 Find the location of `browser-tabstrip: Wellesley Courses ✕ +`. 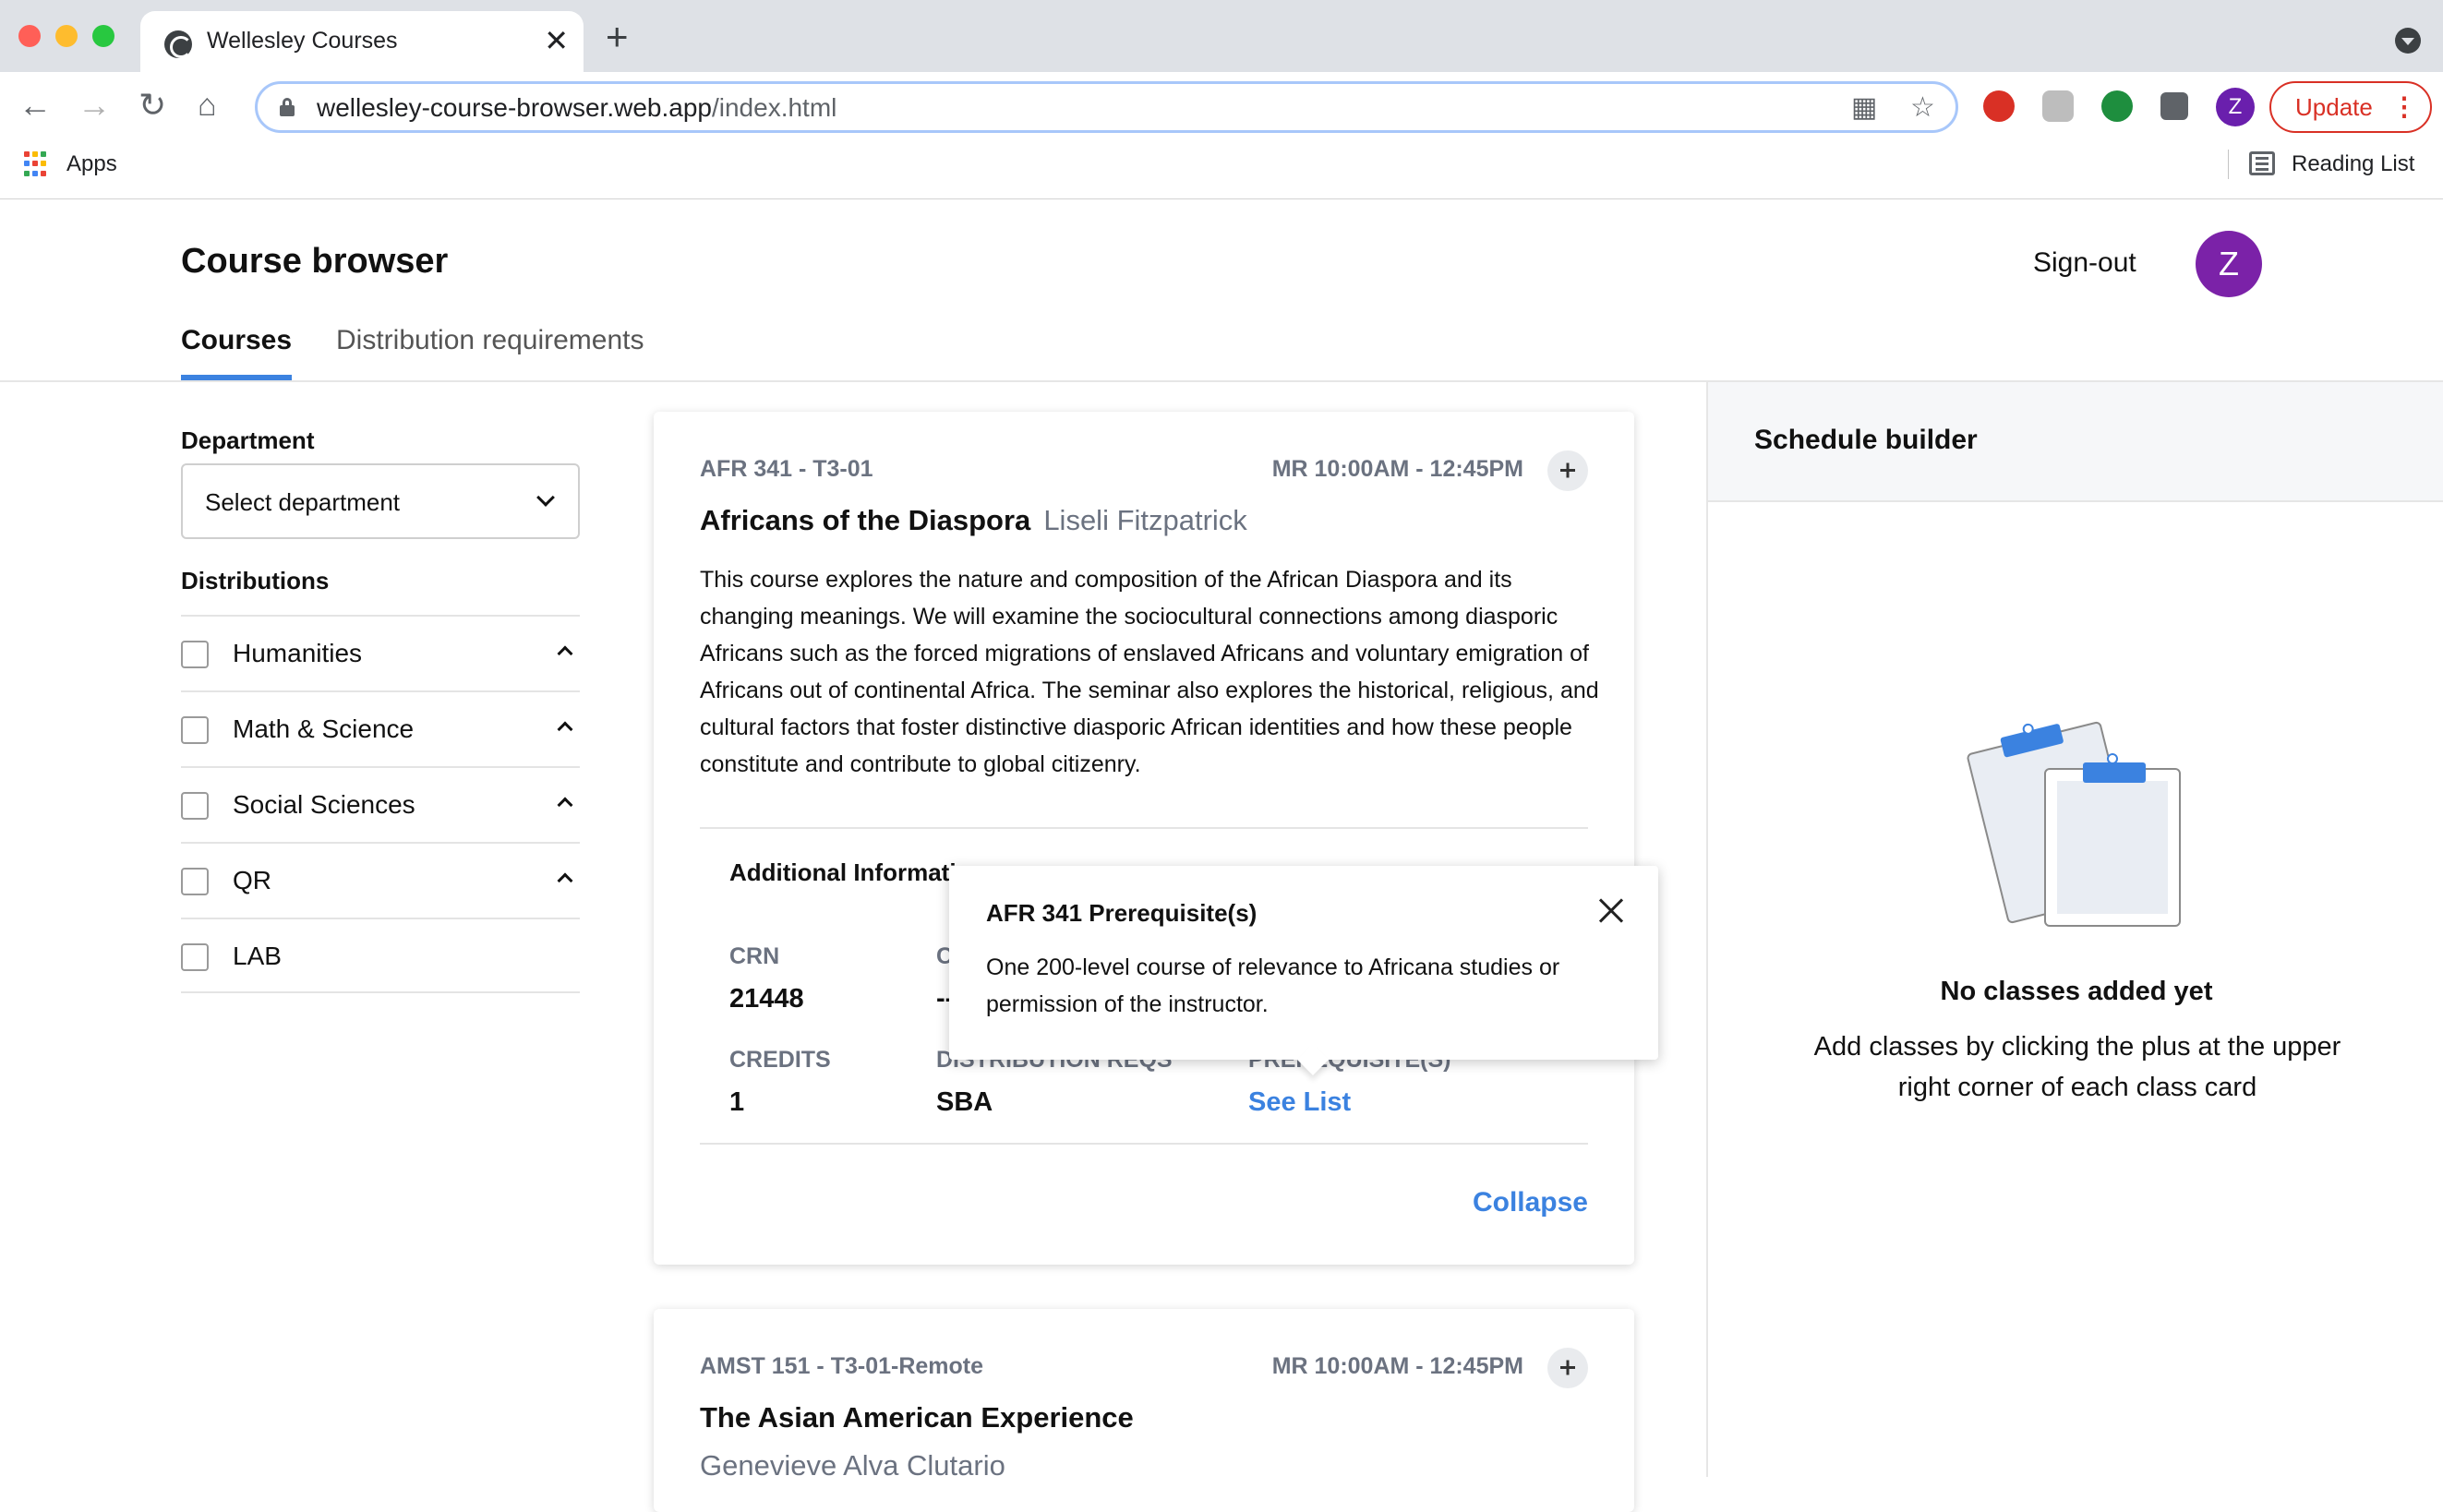

browser-tabstrip: Wellesley Courses ✕ + is located at coordinates (1221, 36).